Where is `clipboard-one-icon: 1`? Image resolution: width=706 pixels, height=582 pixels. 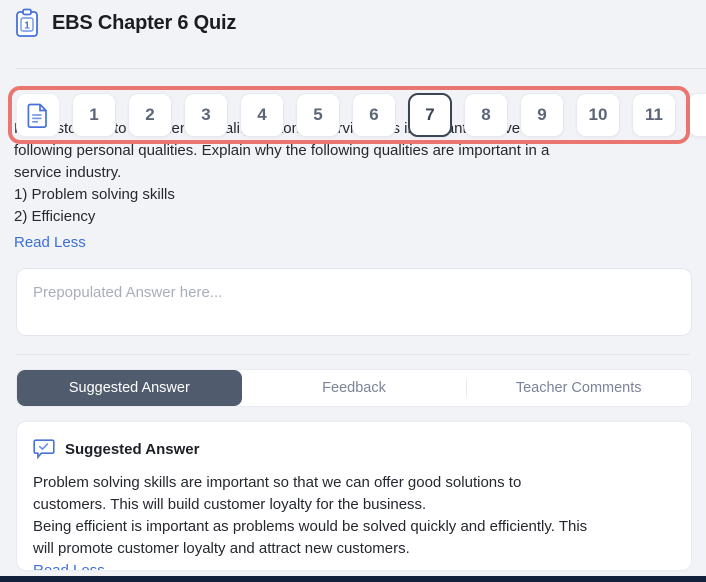 clipboard-one-icon: 1 is located at coordinates (27, 23).